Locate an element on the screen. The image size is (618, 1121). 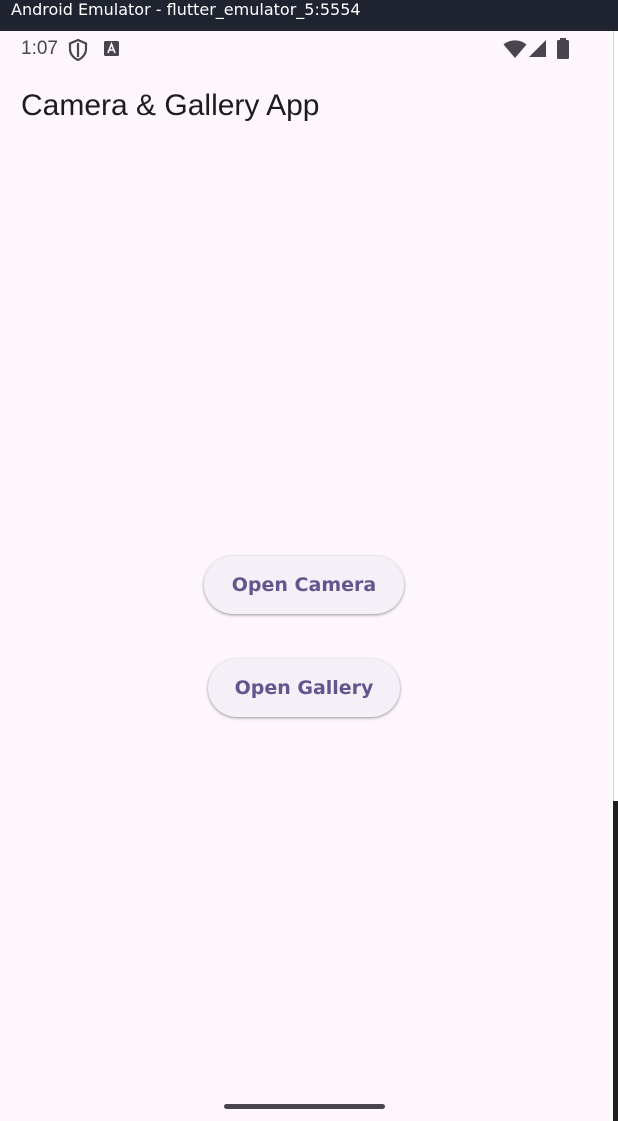
window-right-edge is located at coordinates (614, 576).